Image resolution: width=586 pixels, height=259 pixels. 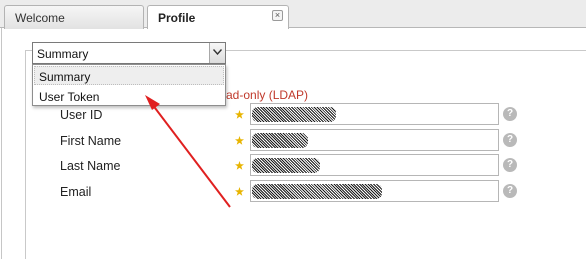 What do you see at coordinates (1, 143) in the screenshot?
I see `panel-border` at bounding box center [1, 143].